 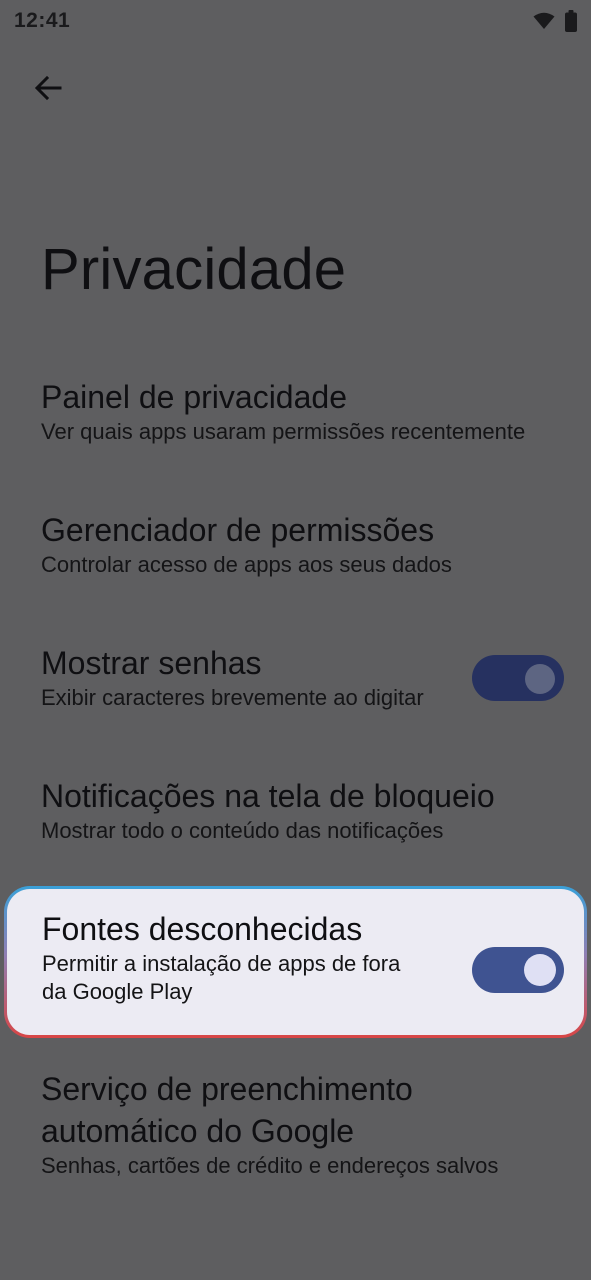 What do you see at coordinates (194, 269) in the screenshot?
I see `page-title: Privacidade` at bounding box center [194, 269].